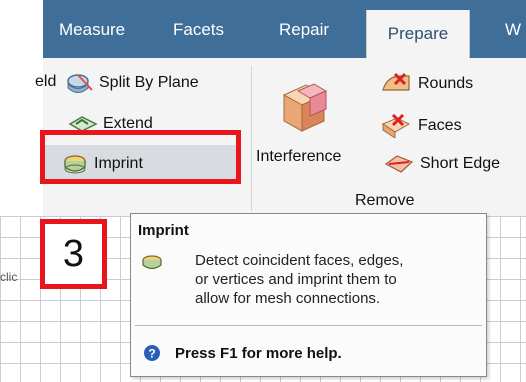 The height and width of the screenshot is (382, 526). I want to click on tooltip-description-line-1: Detect coincident faces, edges,, so click(299, 260).